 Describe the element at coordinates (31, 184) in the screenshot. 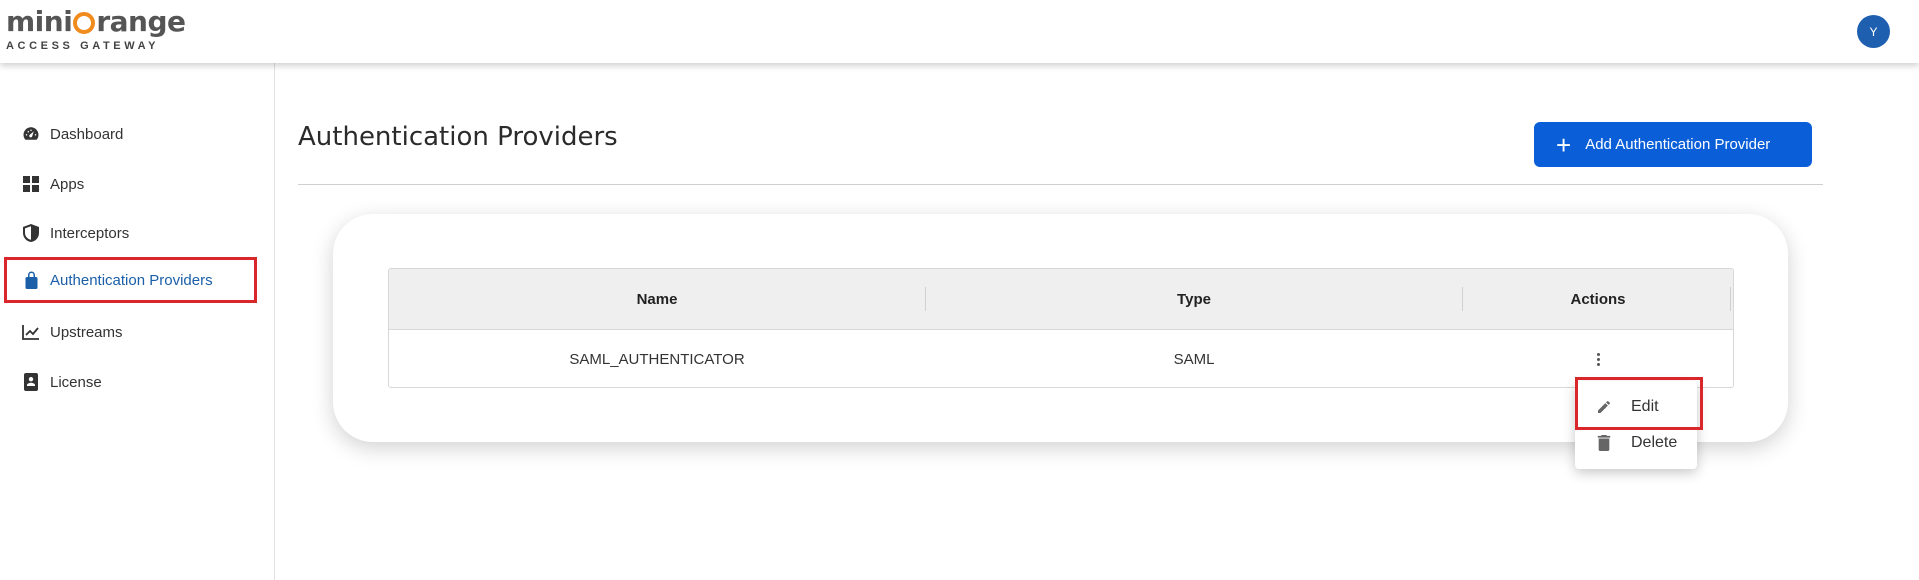

I see `apps-grid-icon` at that location.